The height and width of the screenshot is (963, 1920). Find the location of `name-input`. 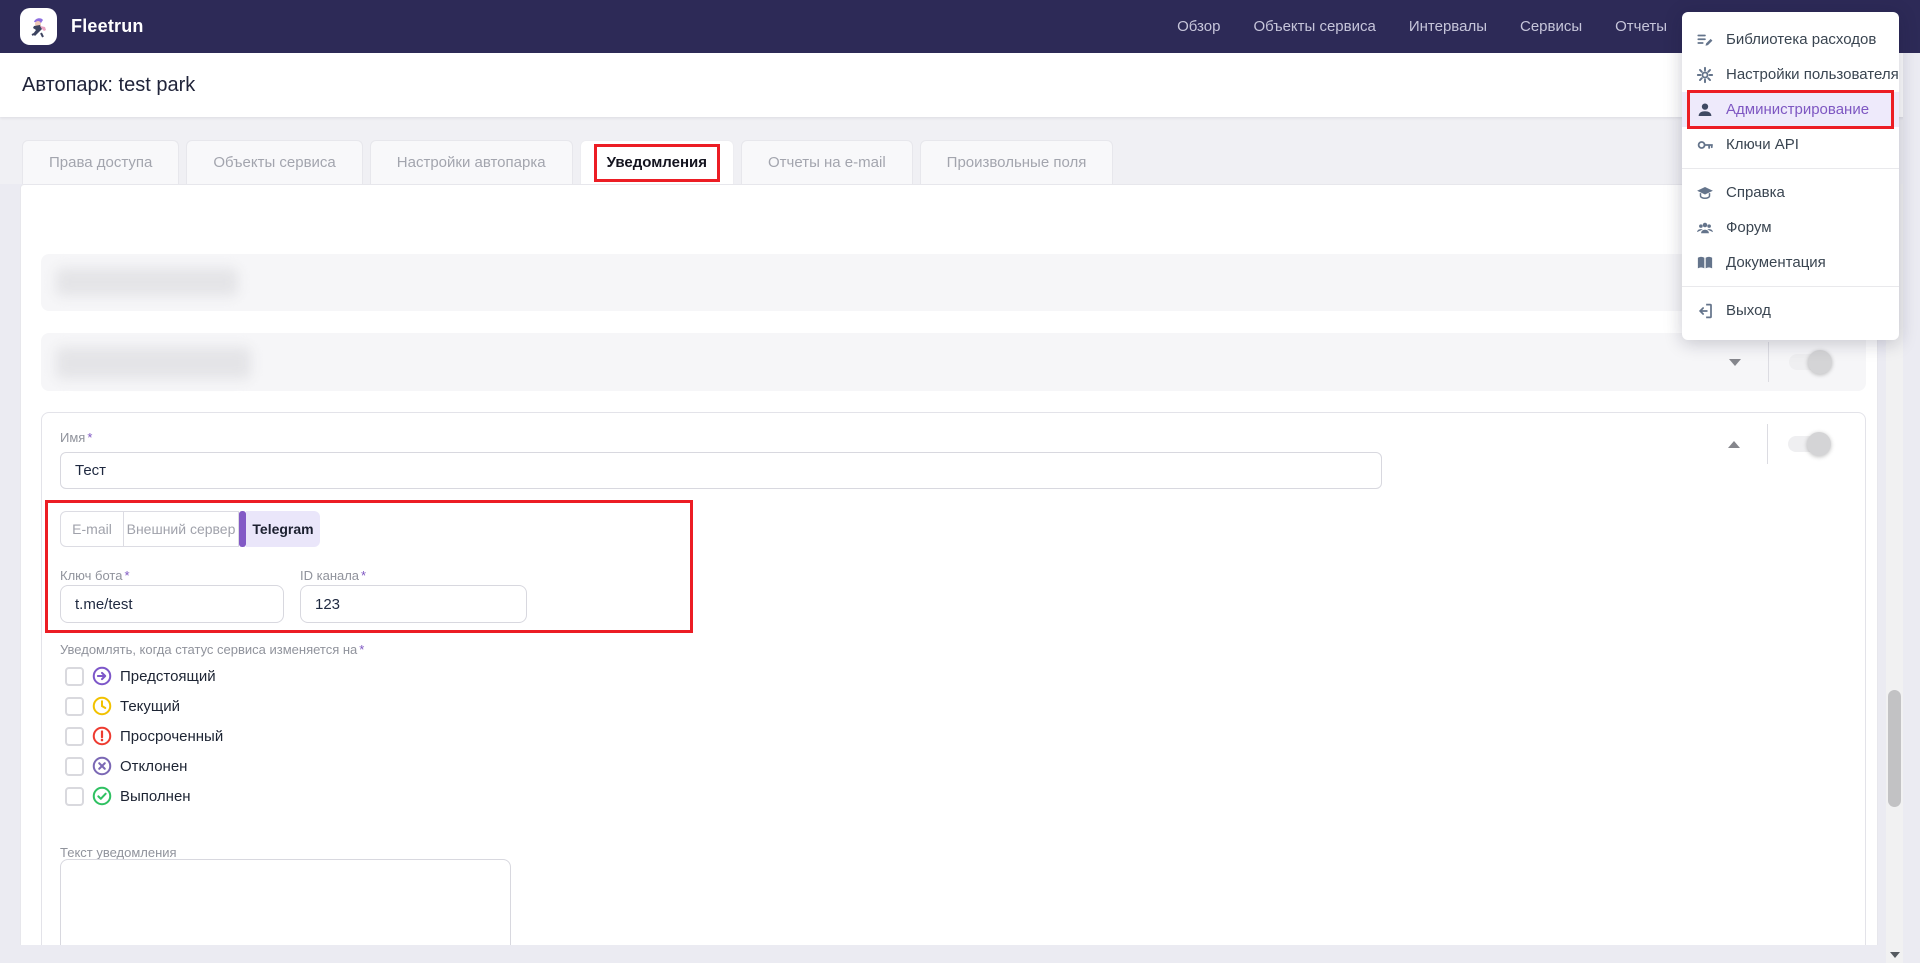

name-input is located at coordinates (721, 470).